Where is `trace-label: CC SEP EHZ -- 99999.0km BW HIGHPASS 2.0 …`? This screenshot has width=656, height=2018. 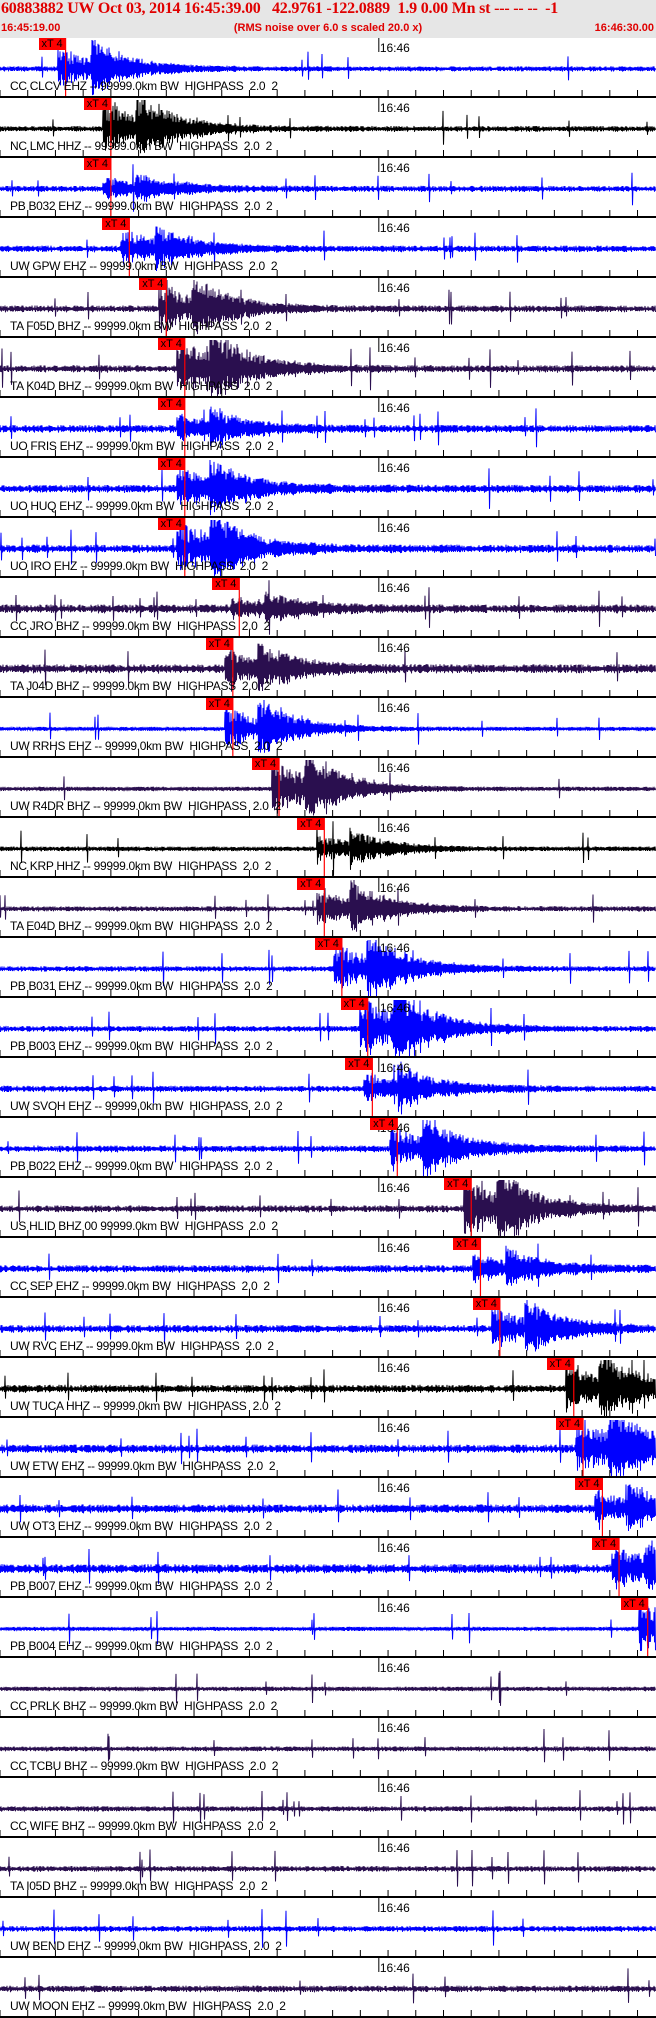
trace-label: CC SEP EHZ -- 99999.0km BW HIGHPASS 2.0 … is located at coordinates (140, 1286).